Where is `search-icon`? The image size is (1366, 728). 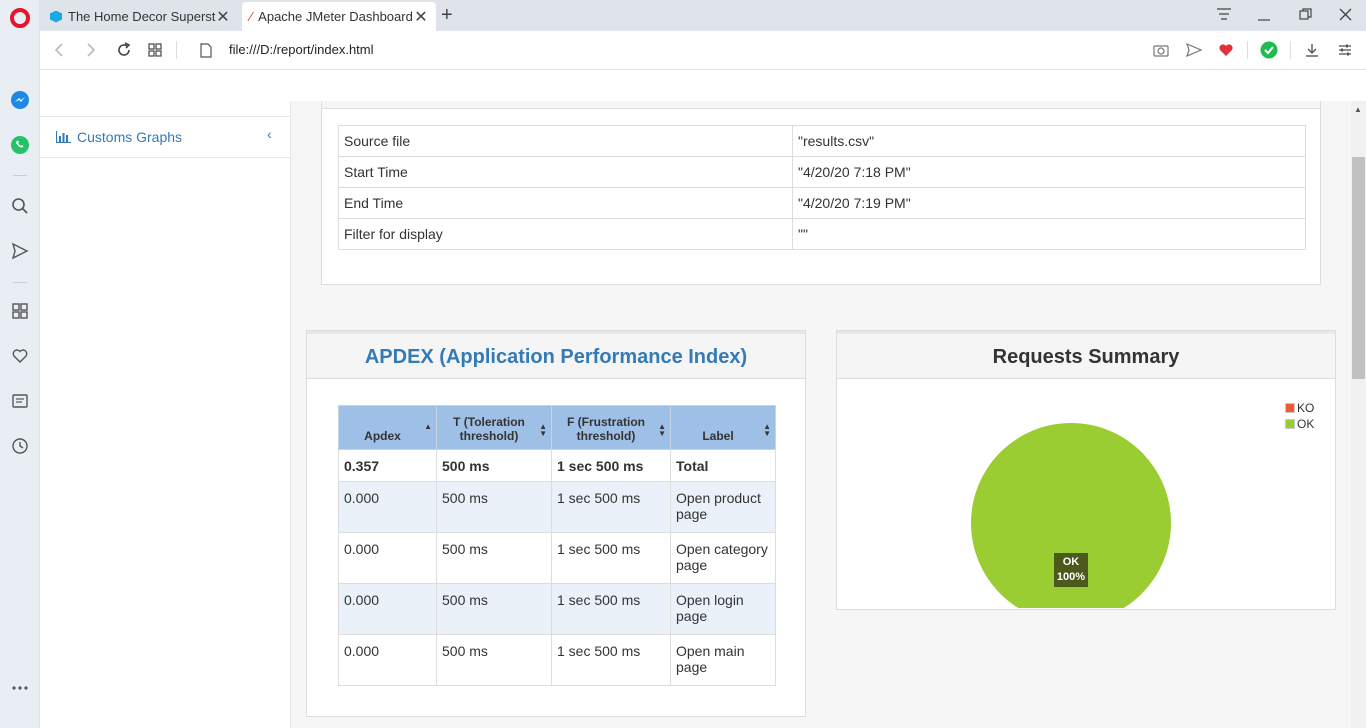 search-icon is located at coordinates (20, 206).